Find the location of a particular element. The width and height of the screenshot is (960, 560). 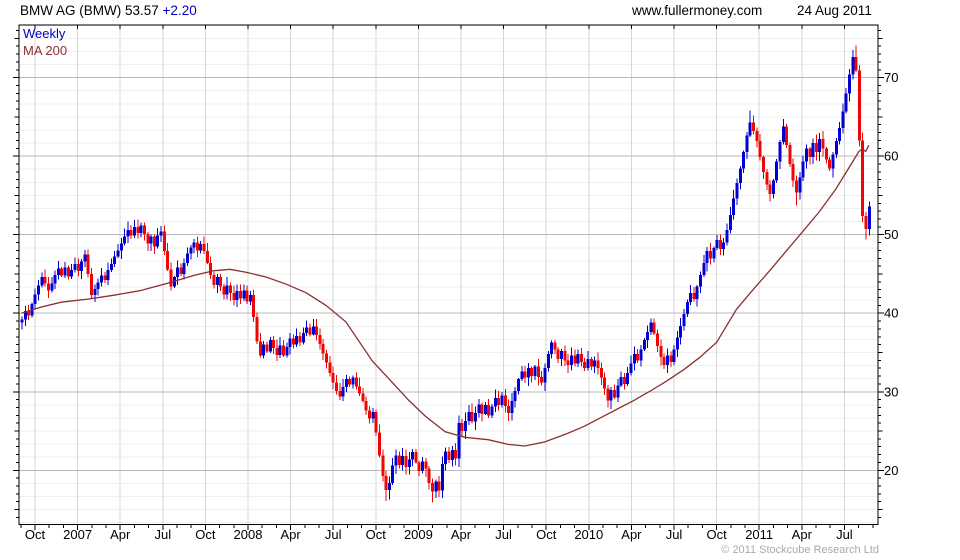

x-axis-label: Apr is located at coordinates (631, 534).